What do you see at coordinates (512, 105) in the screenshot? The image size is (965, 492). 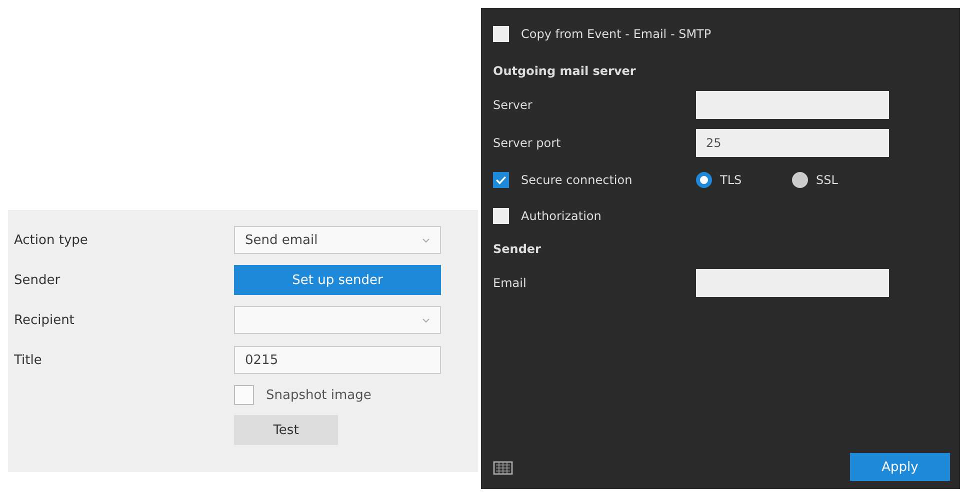 I see `field-label: Server` at bounding box center [512, 105].